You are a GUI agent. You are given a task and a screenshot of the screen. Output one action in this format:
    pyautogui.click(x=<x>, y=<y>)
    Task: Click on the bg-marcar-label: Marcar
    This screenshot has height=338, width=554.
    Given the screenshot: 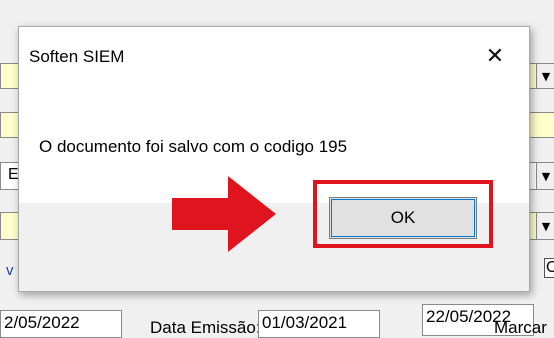 What is the action you would take?
    pyautogui.click(x=520, y=327)
    